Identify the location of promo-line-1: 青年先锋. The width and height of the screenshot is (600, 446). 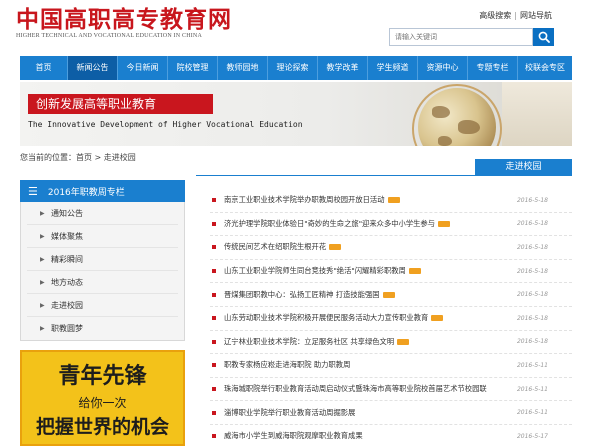
(102, 376).